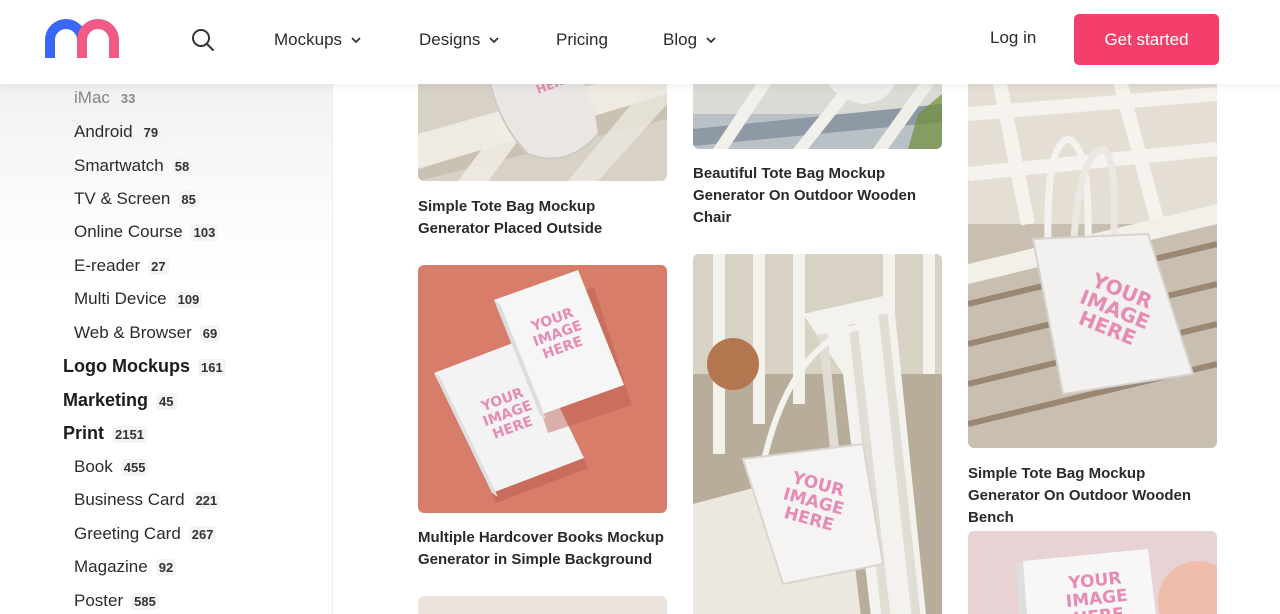 The image size is (1280, 614). I want to click on book-pink-photo: YOUR IMAGE HERE, so click(1092, 572).